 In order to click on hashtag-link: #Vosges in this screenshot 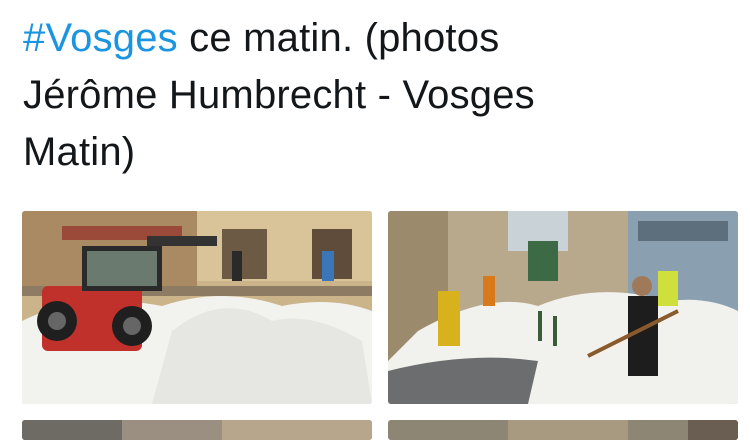, I will do `click(100, 38)`.